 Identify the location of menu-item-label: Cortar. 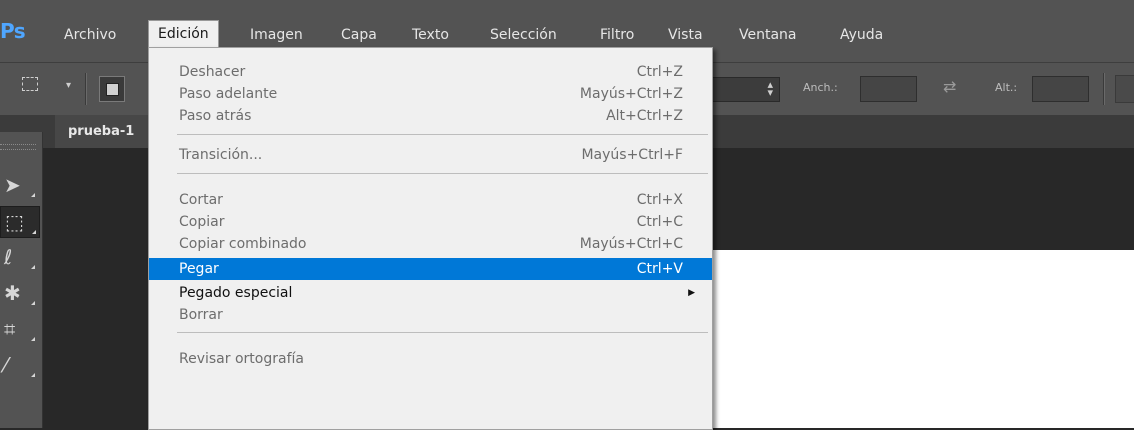
(201, 200).